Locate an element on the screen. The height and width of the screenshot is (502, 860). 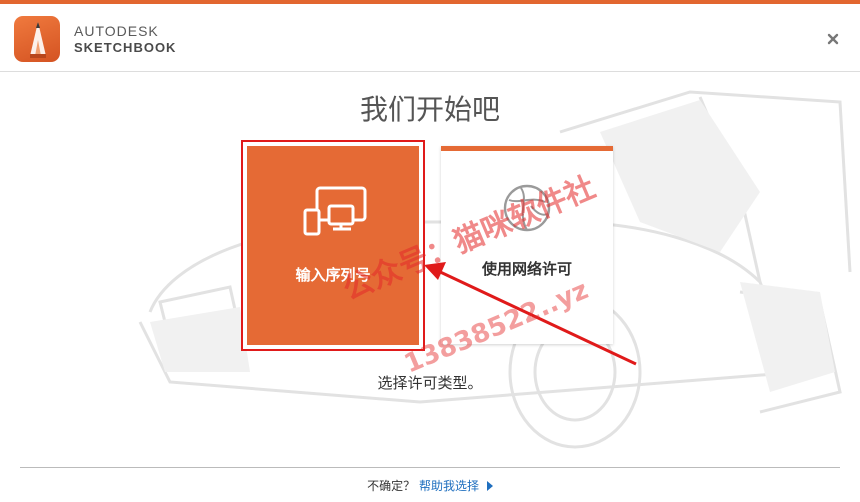
devices-icon is located at coordinates (335, 211).